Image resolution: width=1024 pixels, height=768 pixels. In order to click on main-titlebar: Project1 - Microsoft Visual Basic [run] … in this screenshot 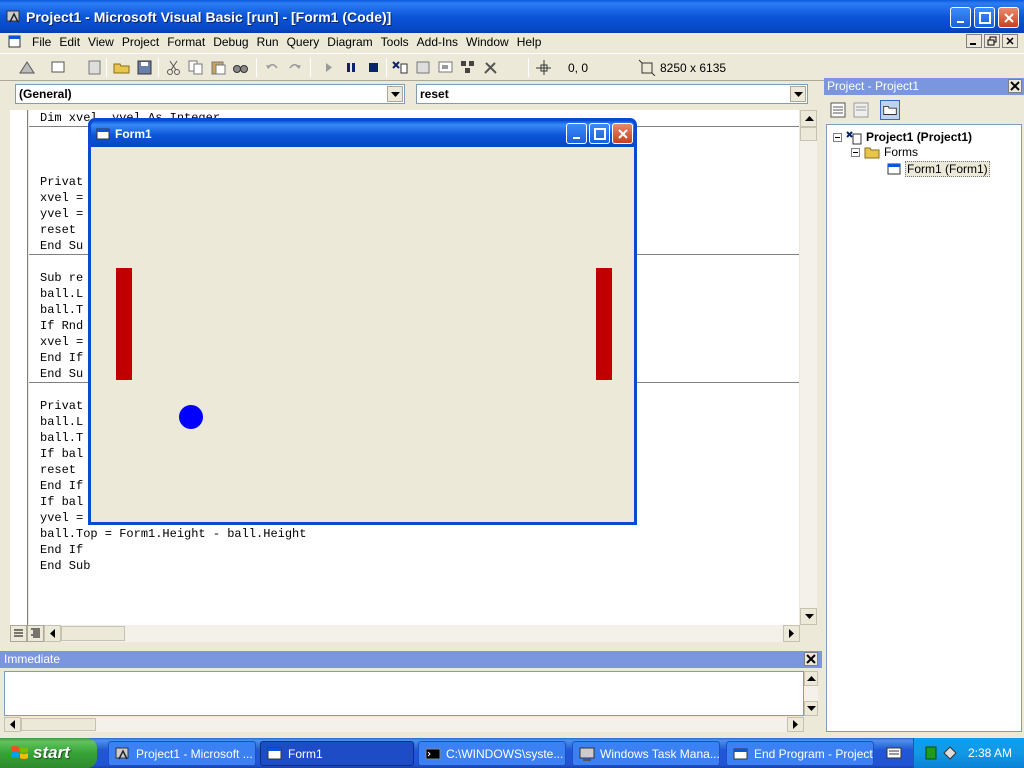, I will do `click(512, 16)`.